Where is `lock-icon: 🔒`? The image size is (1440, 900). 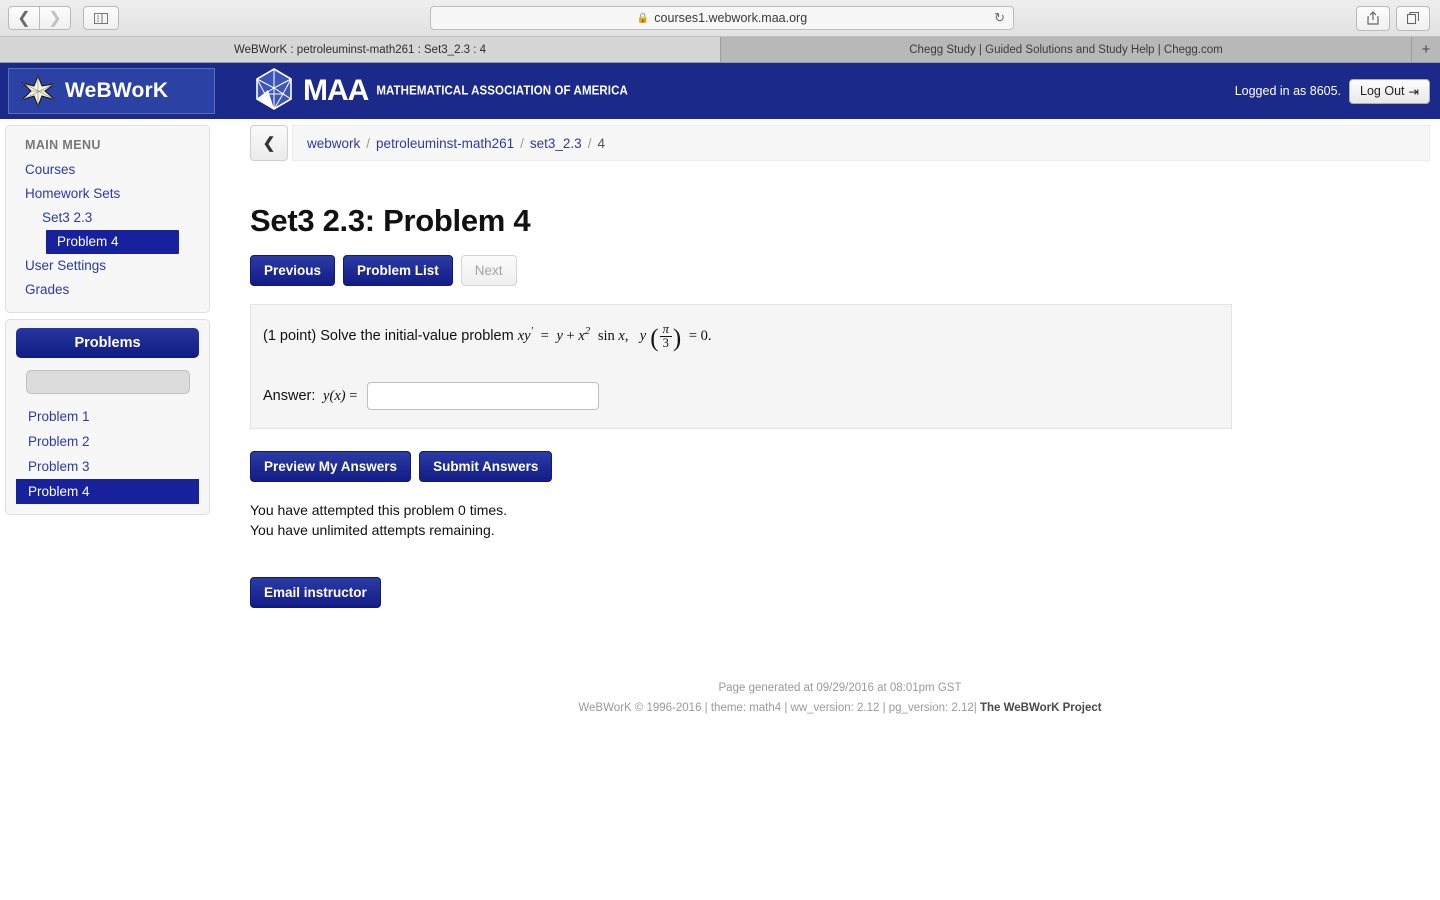
lock-icon: 🔒 is located at coordinates (643, 18).